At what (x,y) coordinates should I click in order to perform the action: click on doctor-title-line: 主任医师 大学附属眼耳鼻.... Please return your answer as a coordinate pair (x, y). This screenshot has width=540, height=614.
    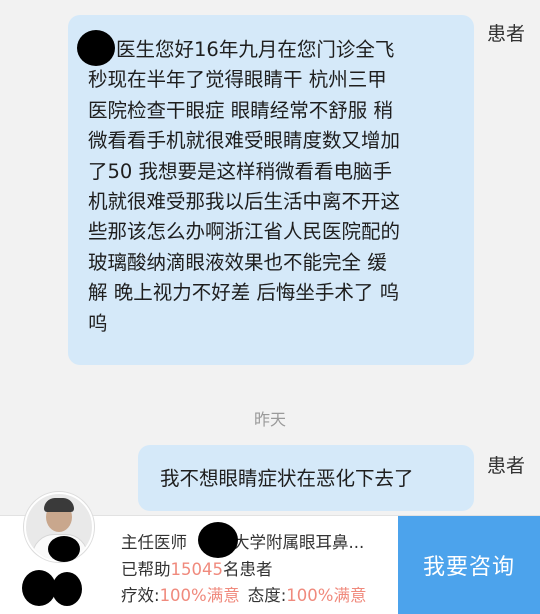
    Looking at the image, I should click on (242, 541).